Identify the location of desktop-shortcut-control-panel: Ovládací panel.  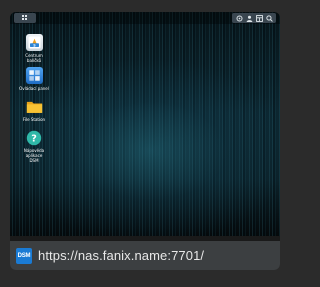
(34, 79).